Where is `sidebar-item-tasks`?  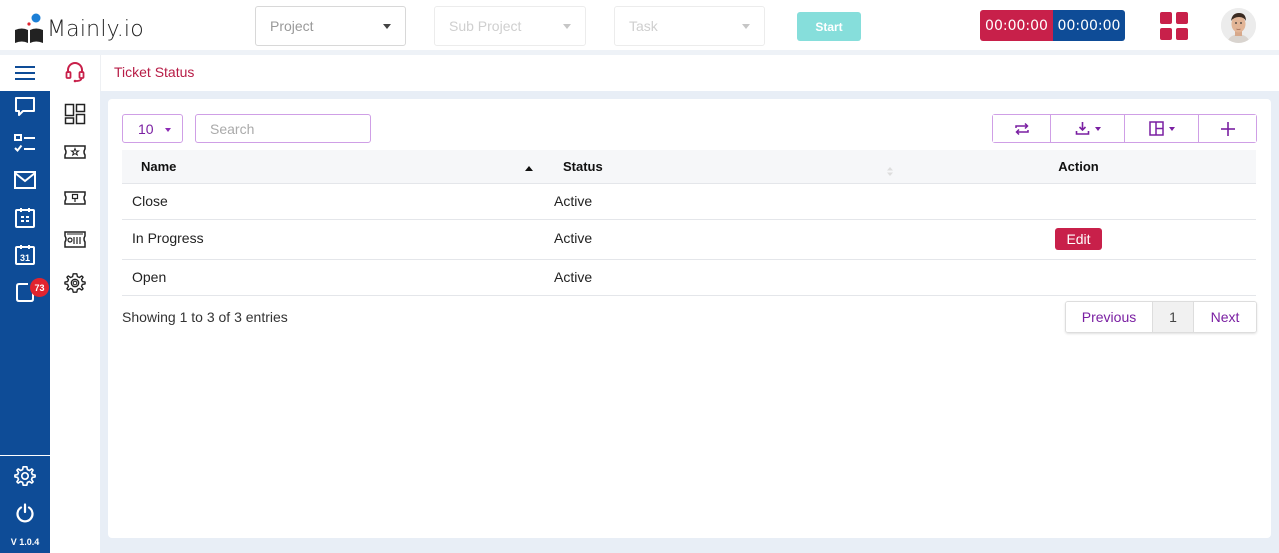 sidebar-item-tasks is located at coordinates (25, 144).